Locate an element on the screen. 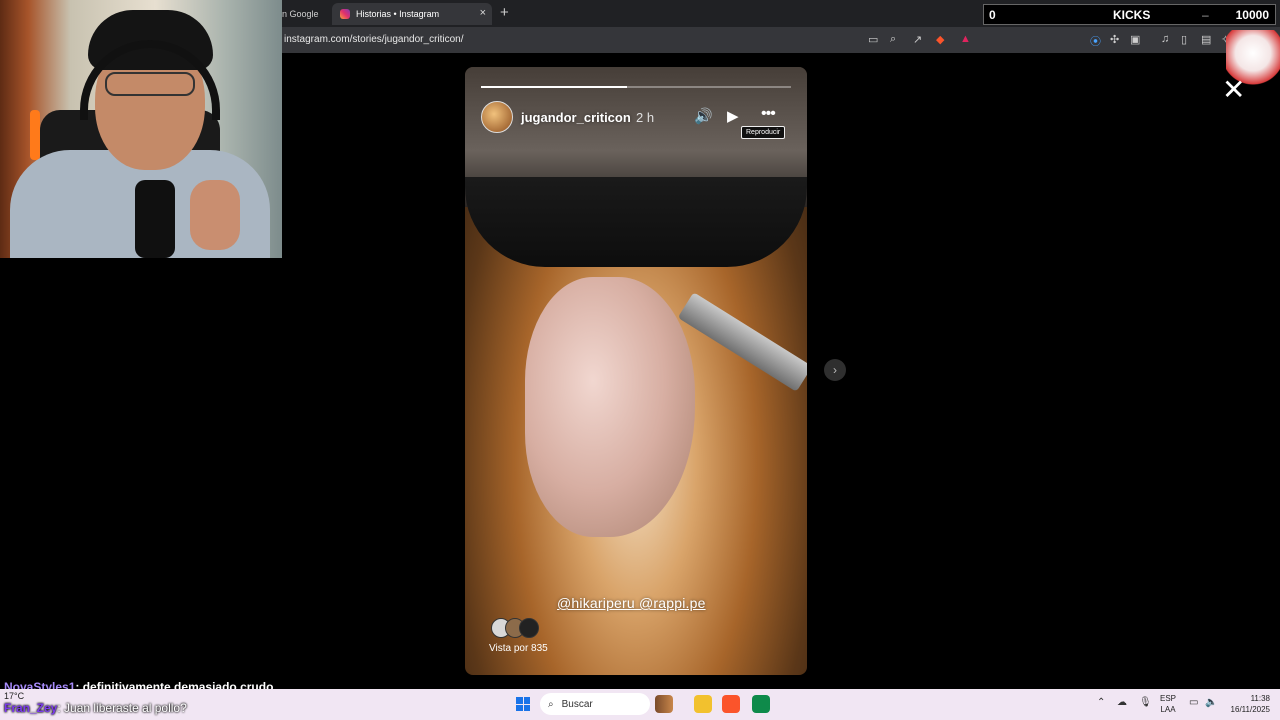 The width and height of the screenshot is (1280, 720). clock-time: 11:38 is located at coordinates (1260, 698).